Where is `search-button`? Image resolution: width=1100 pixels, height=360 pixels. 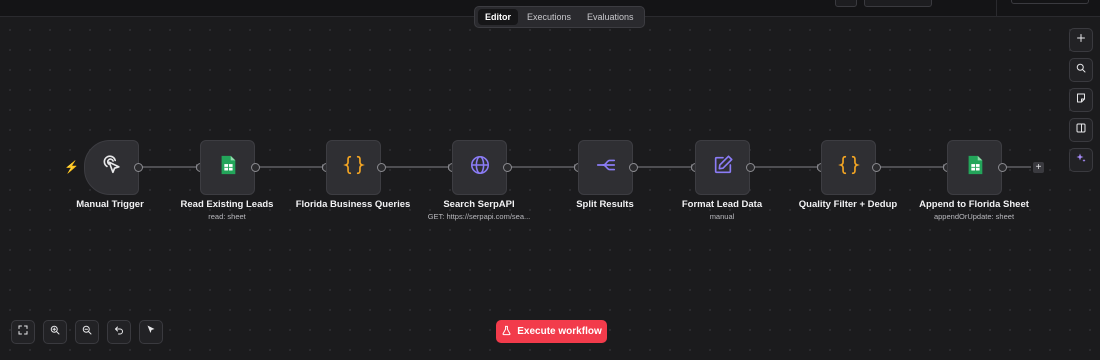 search-button is located at coordinates (1081, 70).